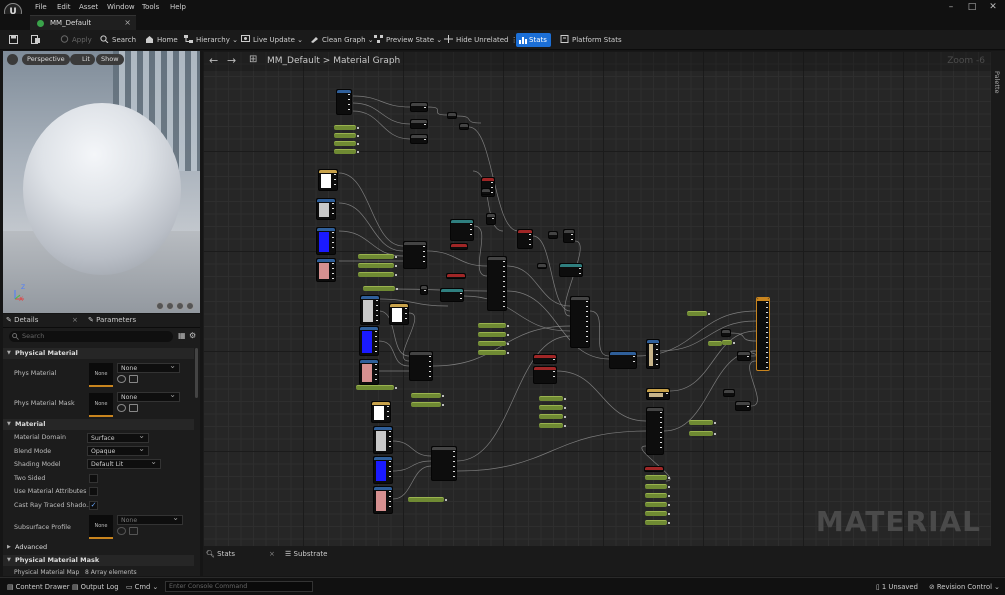 The height and width of the screenshot is (595, 1005). Describe the element at coordinates (82, 59) in the screenshot. I see `lit-button: Lit` at that location.